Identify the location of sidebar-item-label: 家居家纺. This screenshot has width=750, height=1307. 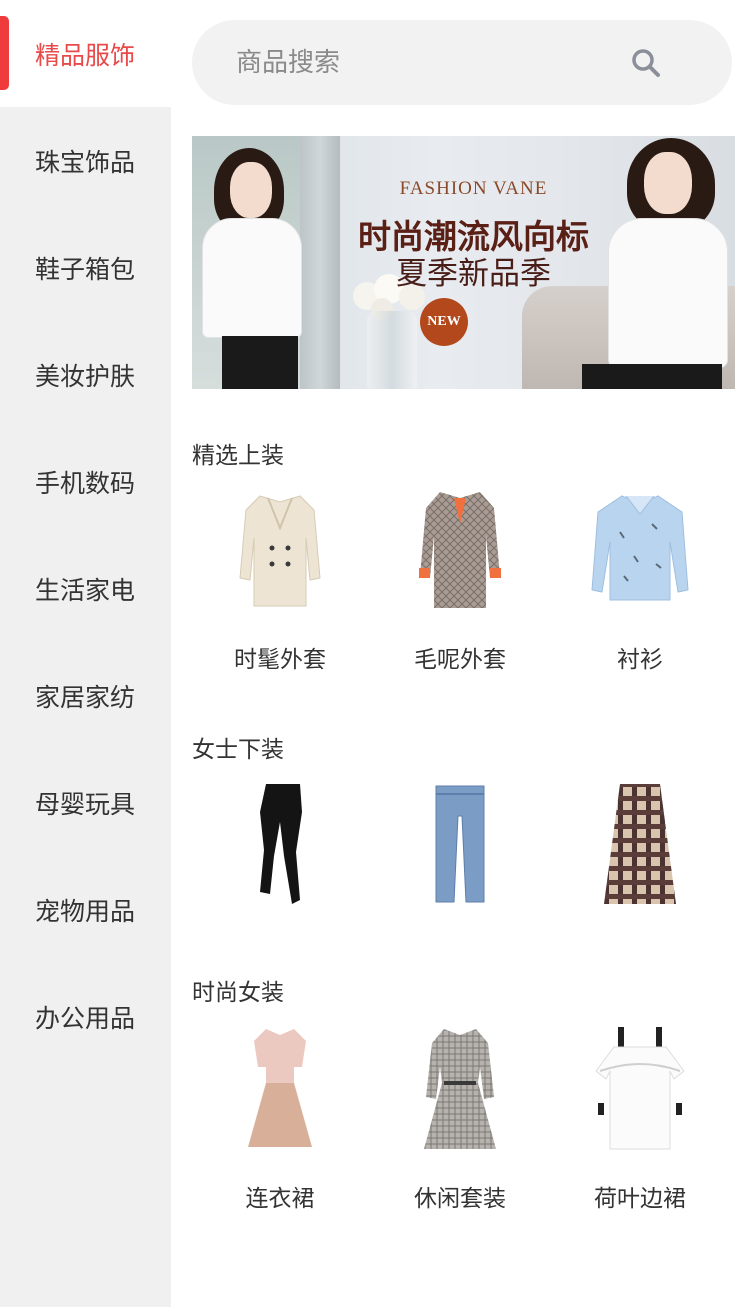
(85, 697).